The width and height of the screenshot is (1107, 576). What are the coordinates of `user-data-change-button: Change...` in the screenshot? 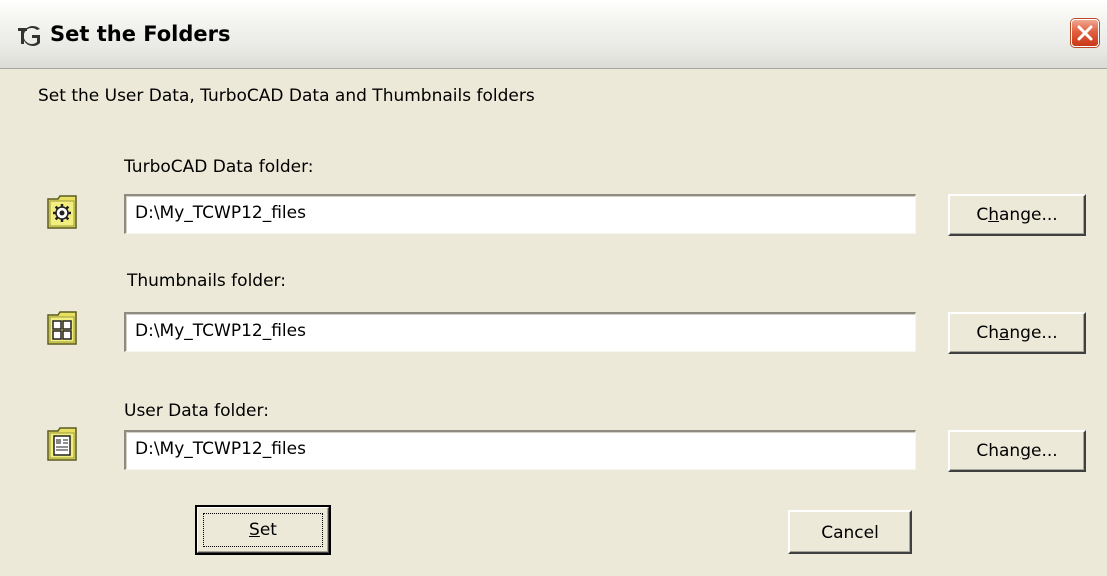 It's located at (1017, 451).